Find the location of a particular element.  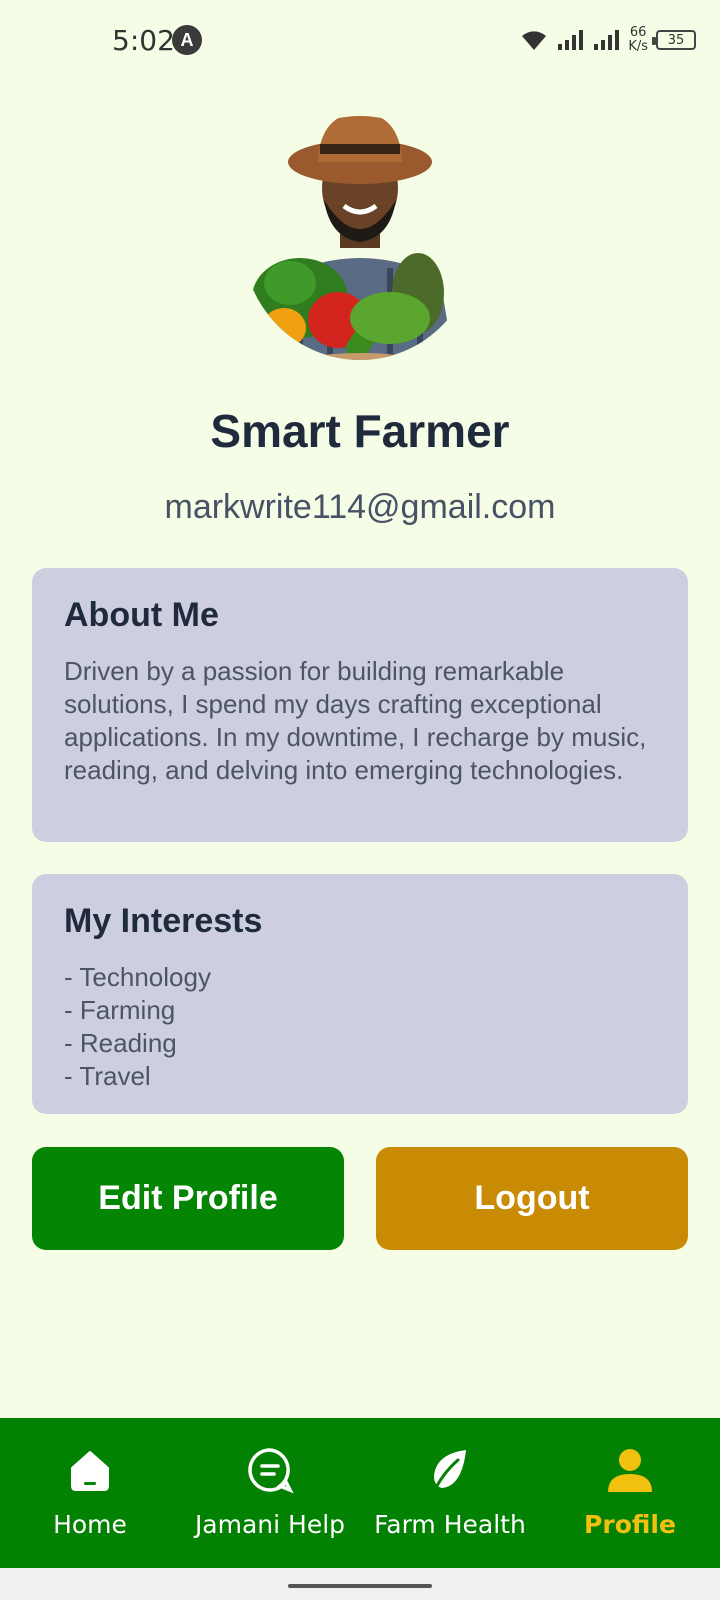

chat-icon is located at coordinates (270, 1470).